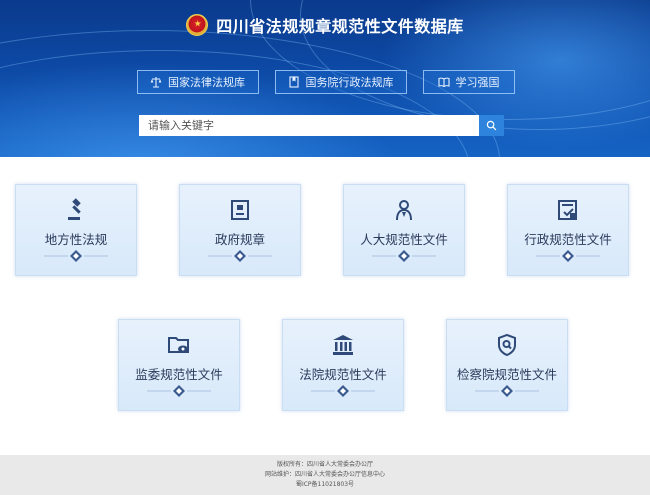 The height and width of the screenshot is (495, 650). I want to click on quick-links: 国家法律法规库 国务院行政法规库 学习强国, so click(325, 82).